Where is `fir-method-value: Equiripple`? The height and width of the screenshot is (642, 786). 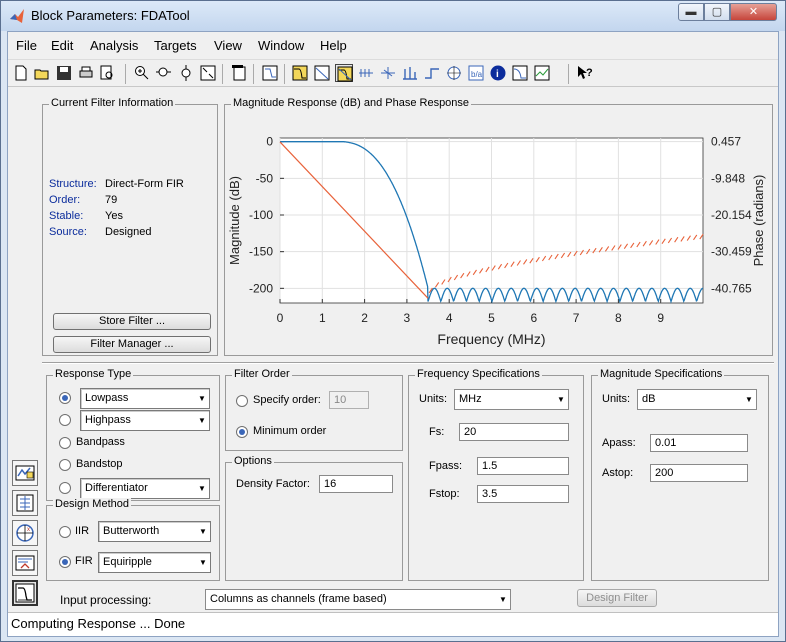 fir-method-value: Equiripple is located at coordinates (127, 562).